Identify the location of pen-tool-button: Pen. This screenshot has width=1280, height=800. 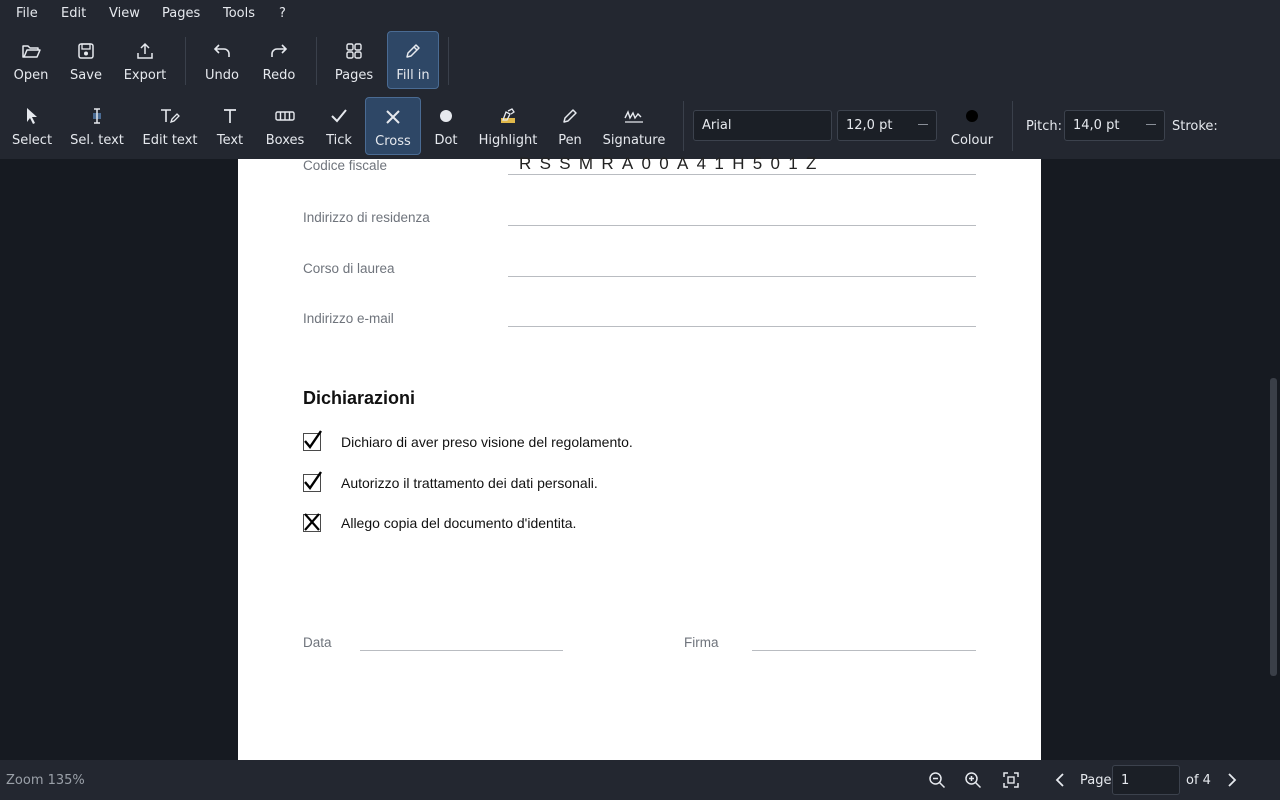
(570, 125).